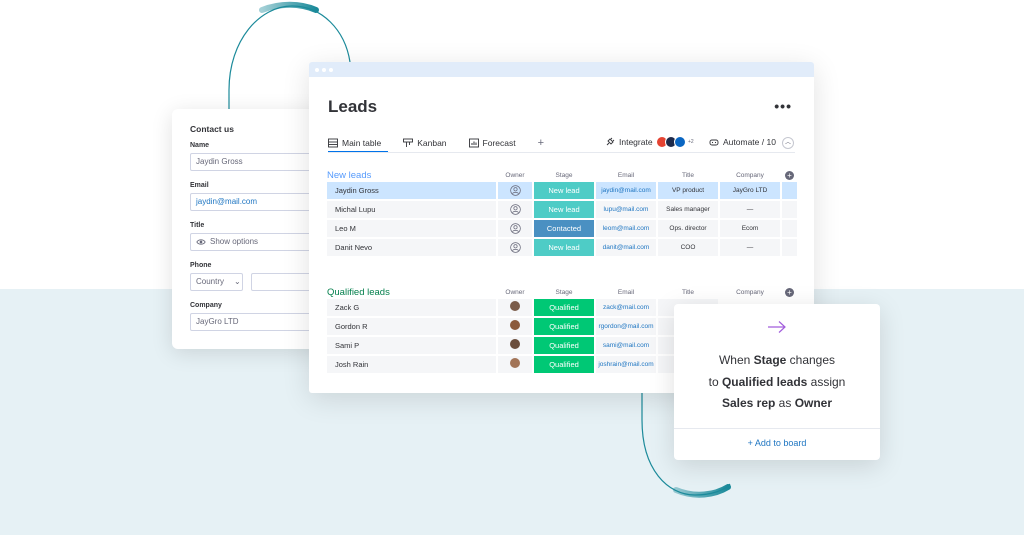 The height and width of the screenshot is (535, 1024). I want to click on email-link: jaydin@mail.com, so click(626, 190).